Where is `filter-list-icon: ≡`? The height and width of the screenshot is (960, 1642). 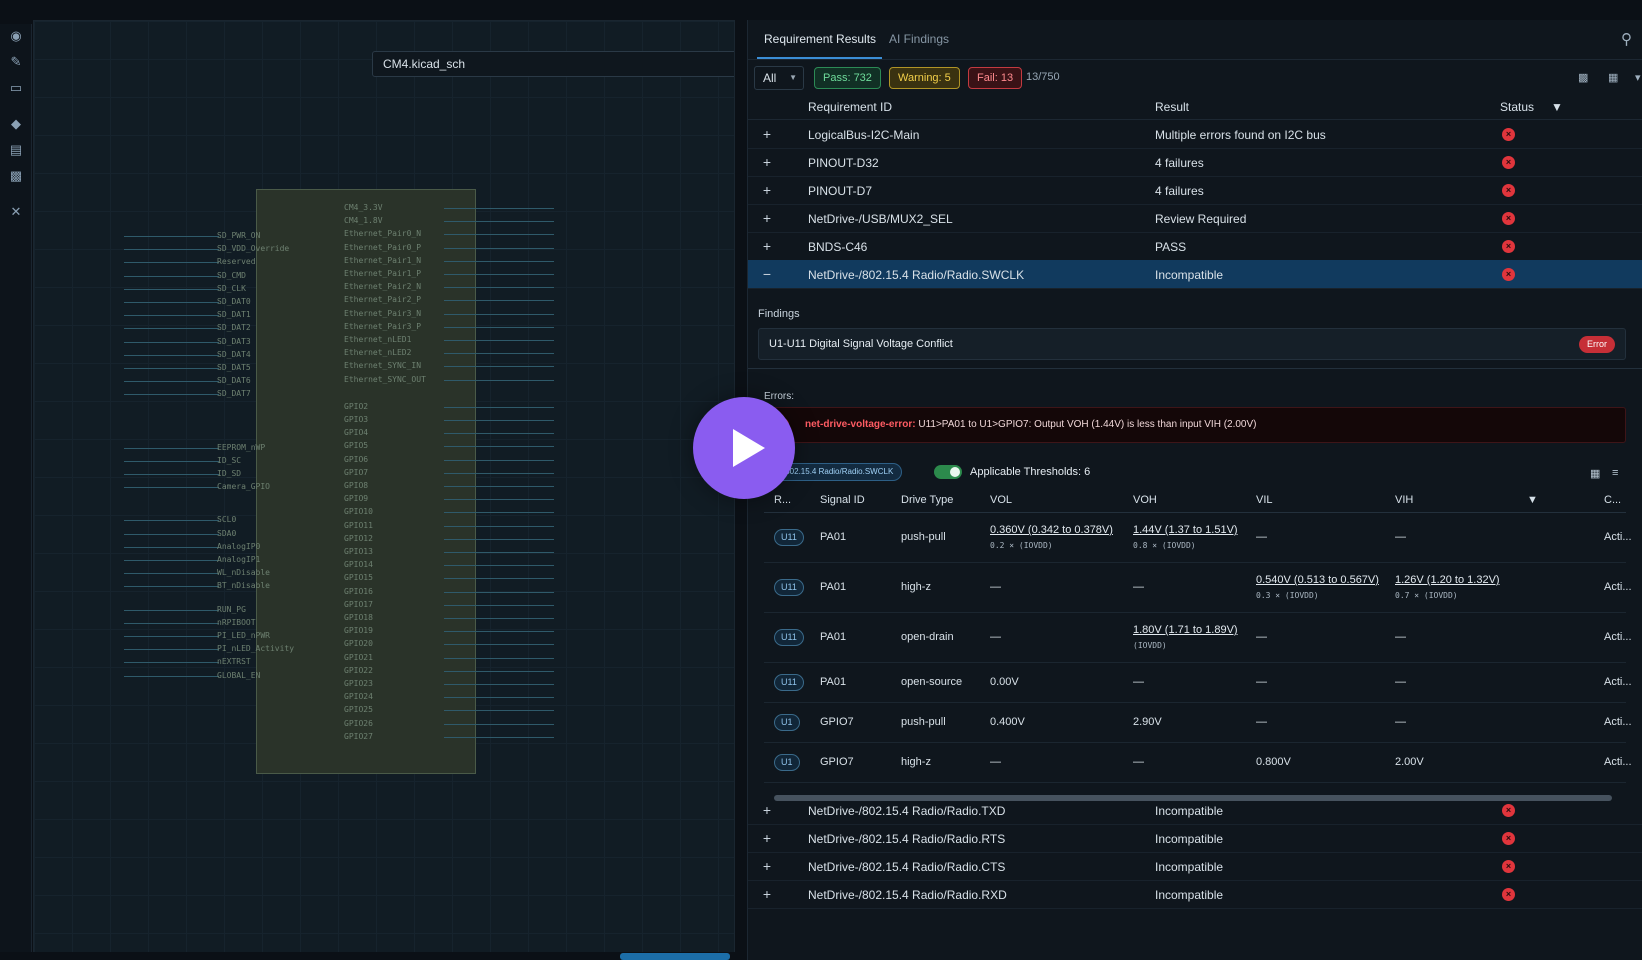 filter-list-icon: ≡ is located at coordinates (1615, 473).